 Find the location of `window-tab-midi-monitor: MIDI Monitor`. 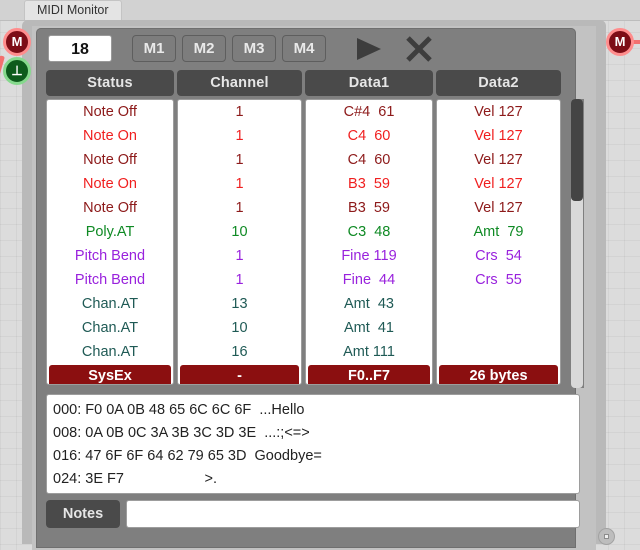

window-tab-midi-monitor: MIDI Monitor is located at coordinates (73, 10).